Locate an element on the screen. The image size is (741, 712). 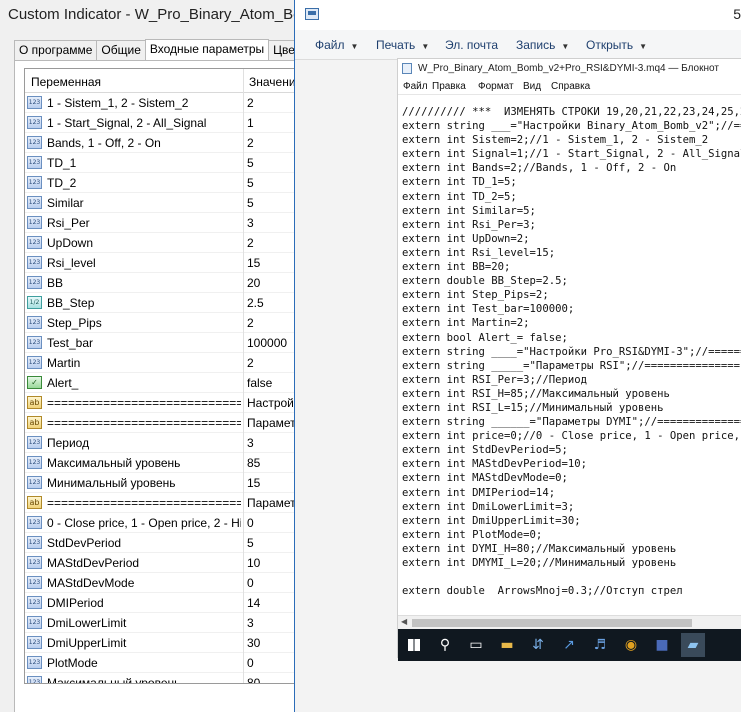
param-row: ✓ Alert_ false is located at coordinates (160, 383).